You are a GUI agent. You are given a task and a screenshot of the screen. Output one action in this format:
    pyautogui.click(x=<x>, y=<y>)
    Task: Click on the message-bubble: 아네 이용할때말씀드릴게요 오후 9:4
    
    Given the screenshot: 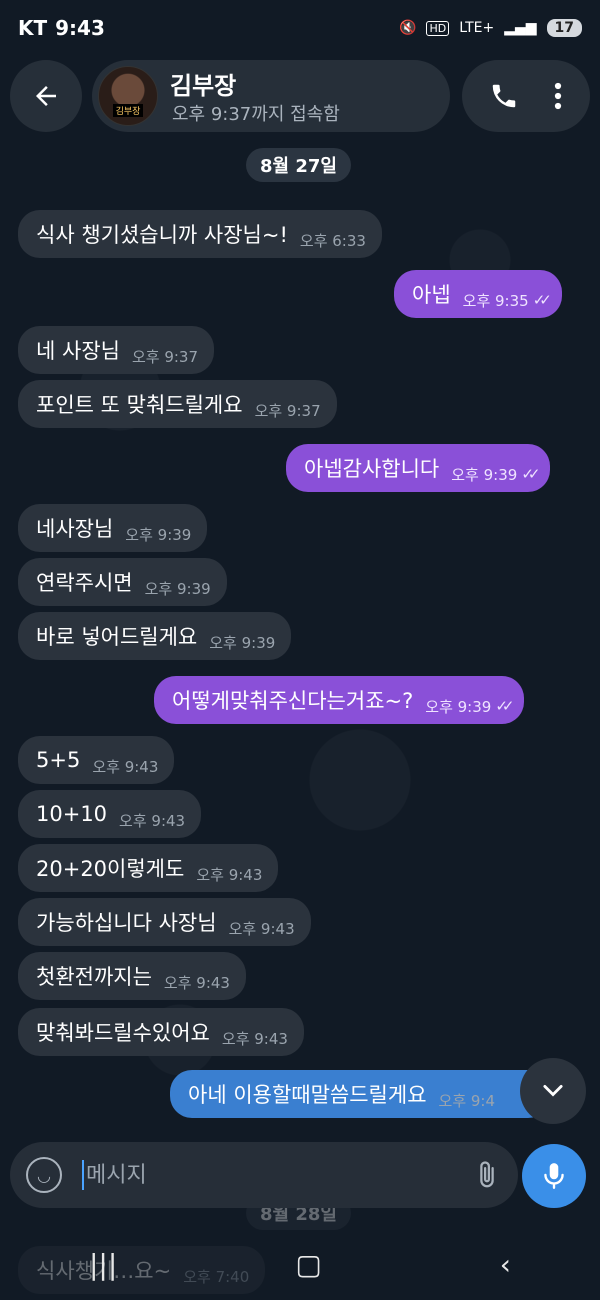 What is the action you would take?
    pyautogui.click(x=360, y=1094)
    